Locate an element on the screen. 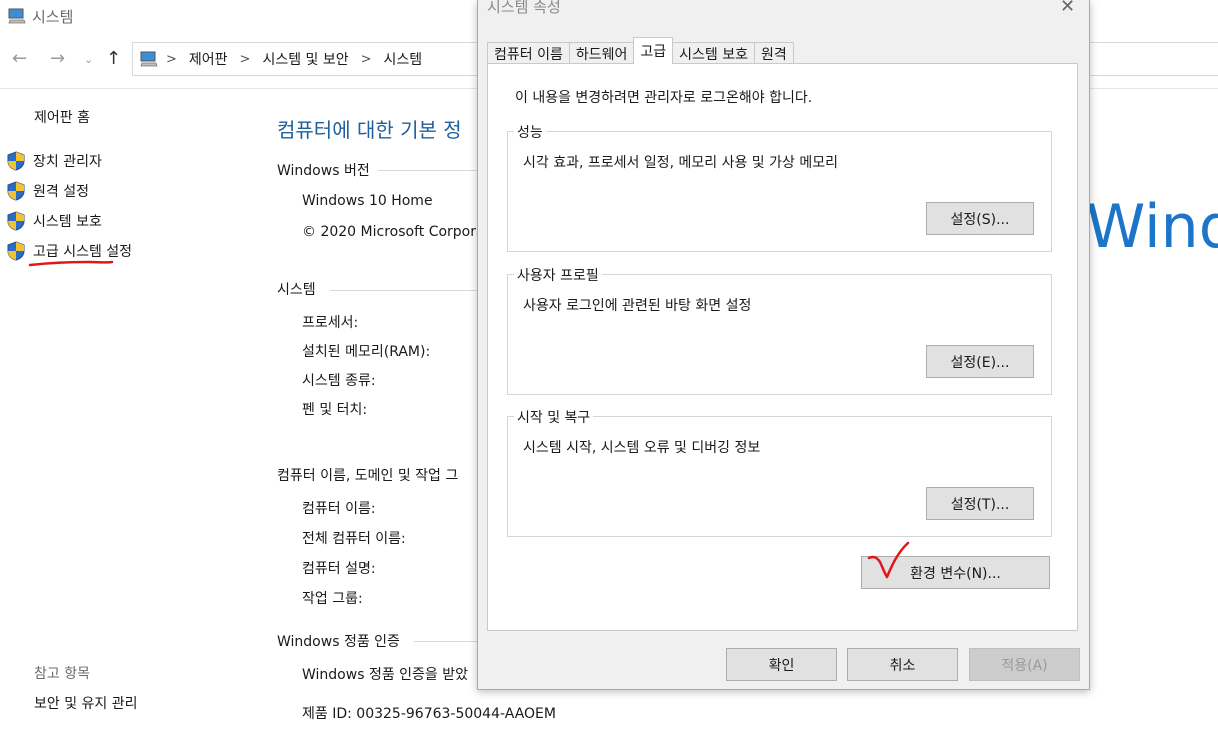 The image size is (1218, 739). pen-touch-label: 펜 및 터치: is located at coordinates (335, 410).